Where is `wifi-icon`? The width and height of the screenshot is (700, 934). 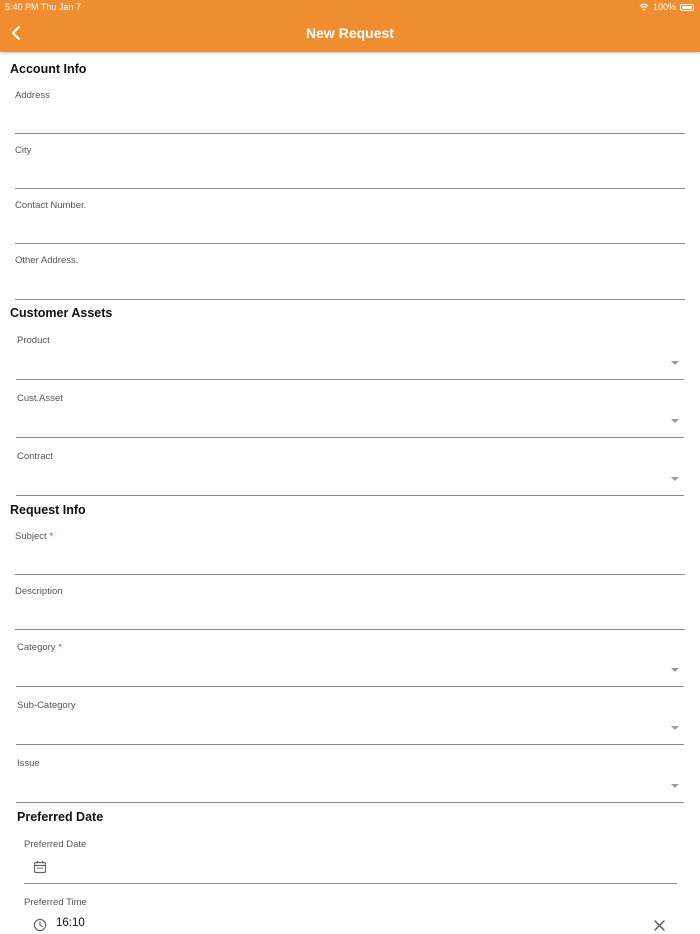 wifi-icon is located at coordinates (644, 7).